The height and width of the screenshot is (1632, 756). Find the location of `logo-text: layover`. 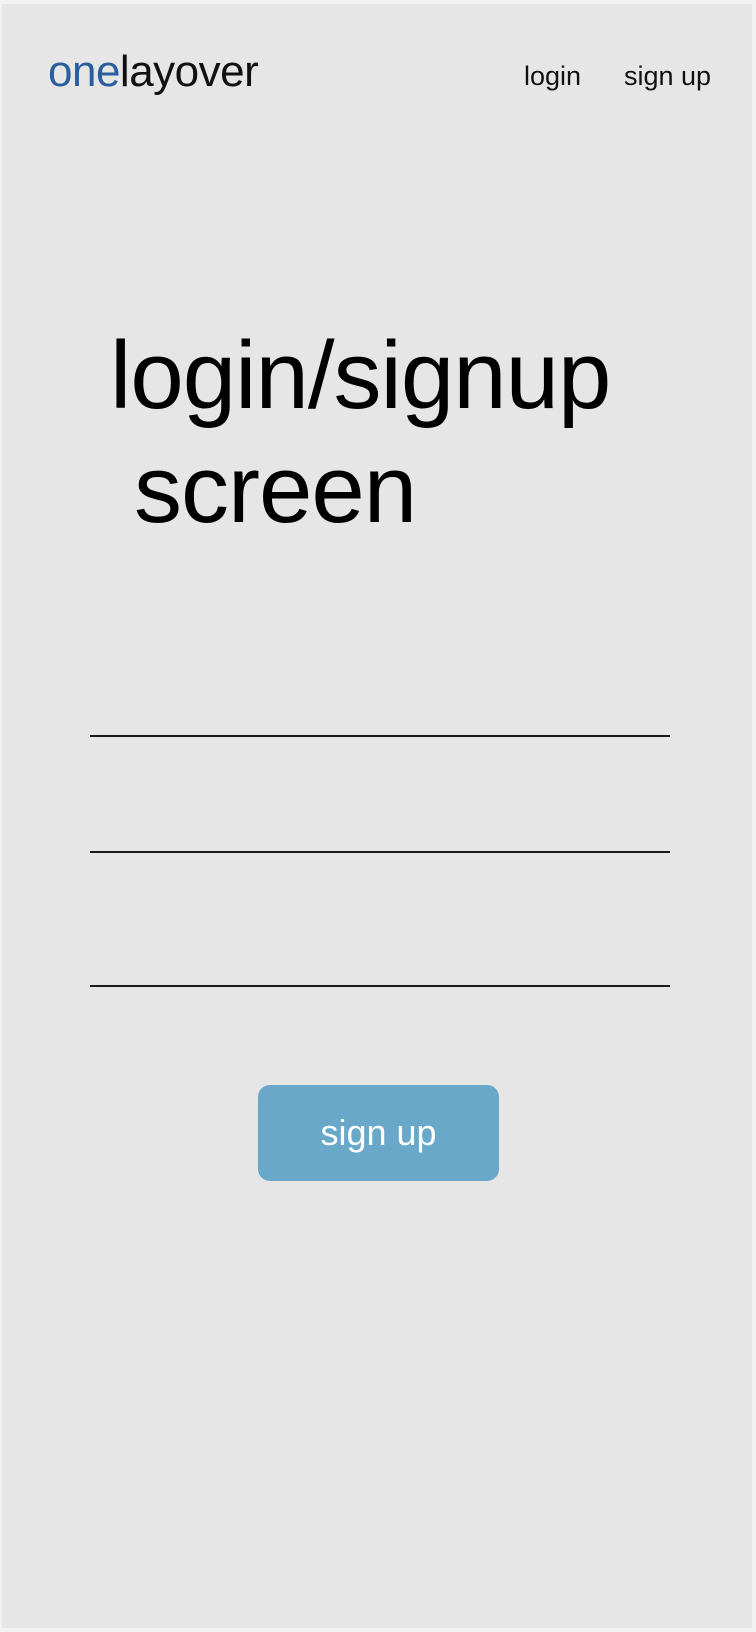

logo-text: layover is located at coordinates (189, 71).